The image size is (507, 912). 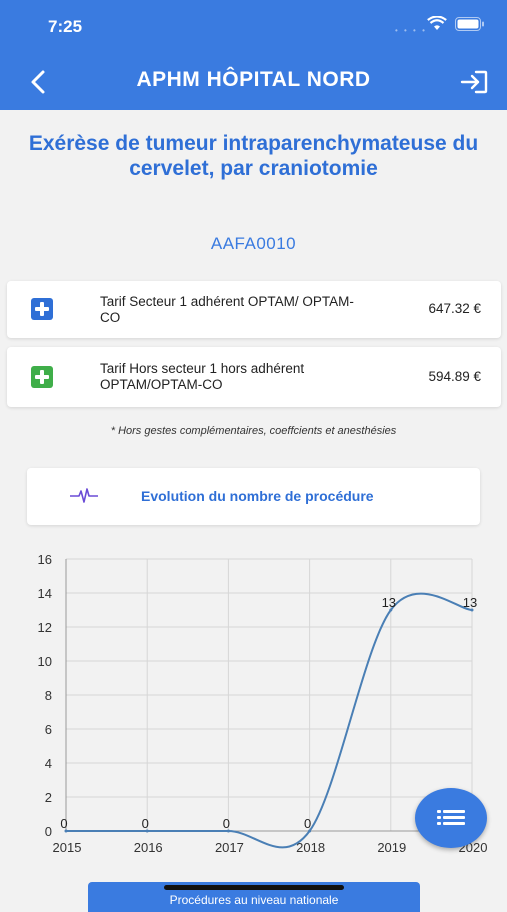 What do you see at coordinates (48, 831) in the screenshot?
I see `y-tick-label: 0` at bounding box center [48, 831].